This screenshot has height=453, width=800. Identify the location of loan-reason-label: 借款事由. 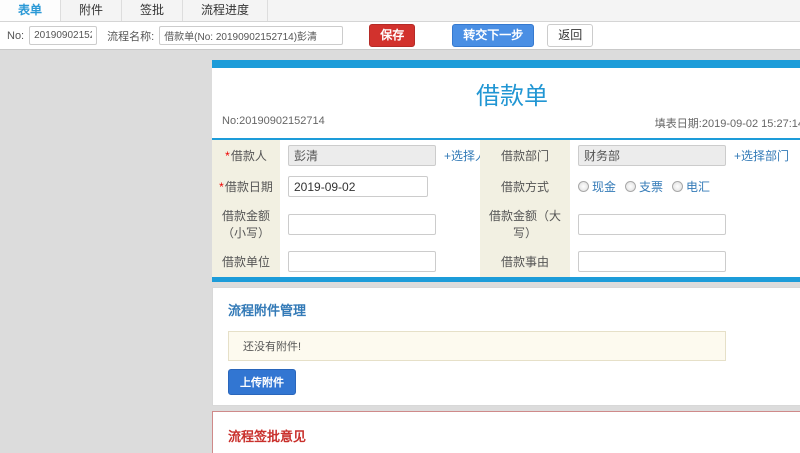
(525, 261).